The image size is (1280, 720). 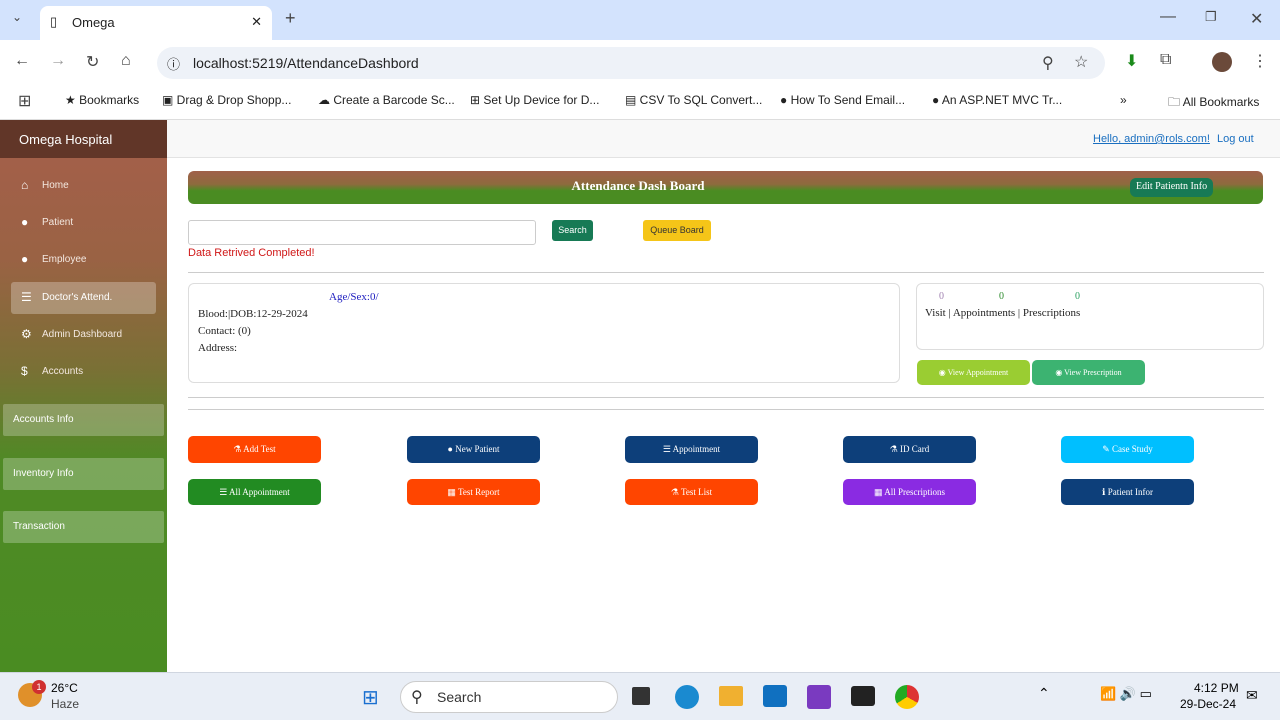 What do you see at coordinates (572, 230) in the screenshot?
I see `search-button: Search` at bounding box center [572, 230].